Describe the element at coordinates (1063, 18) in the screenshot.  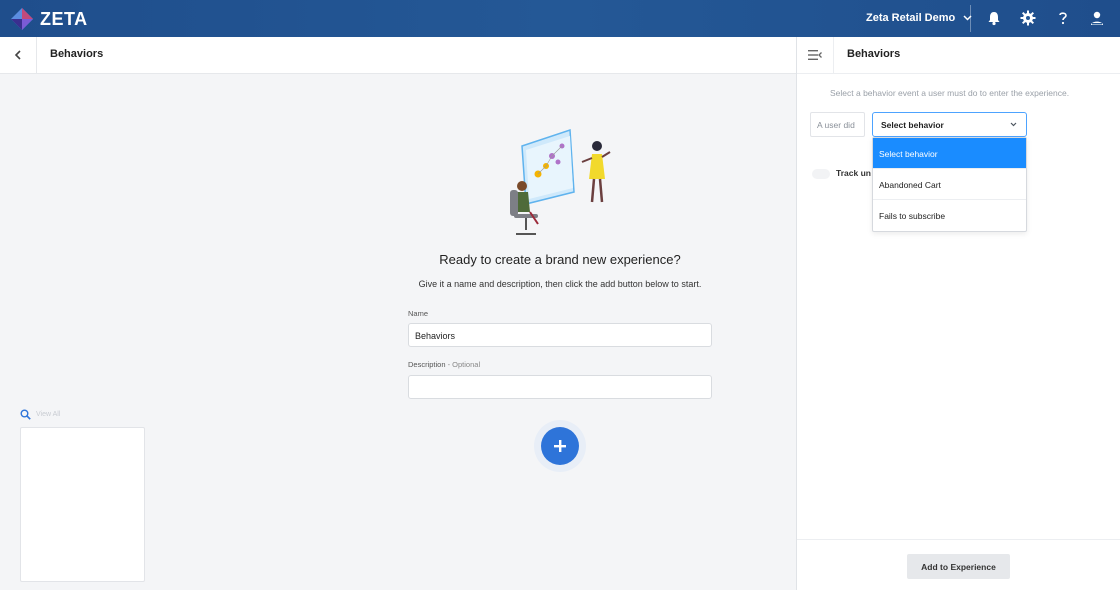
I see `help-icon` at that location.